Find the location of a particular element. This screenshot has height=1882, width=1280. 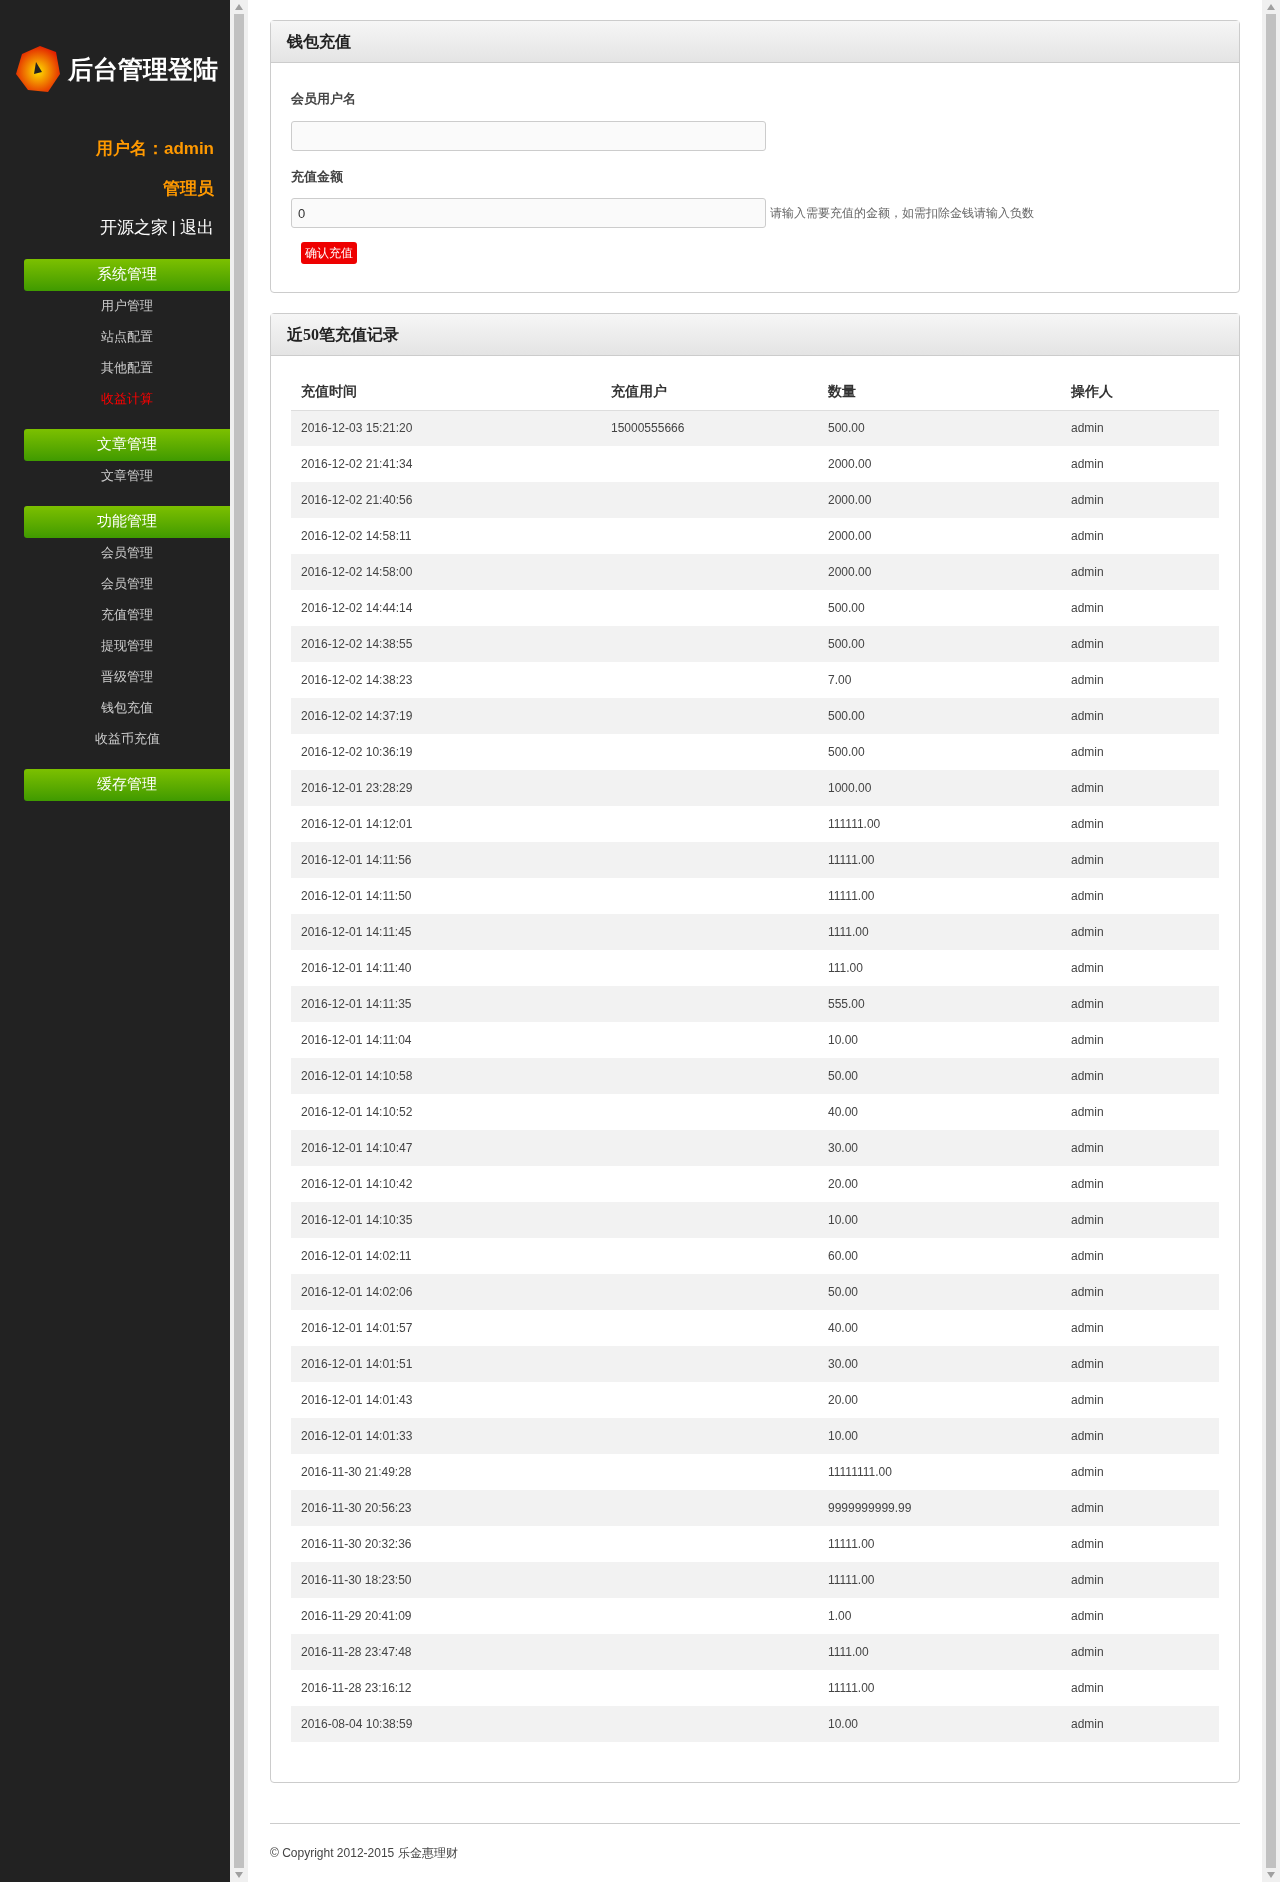

table-cell: 2016-12-01 14:11:56 is located at coordinates (446, 860).